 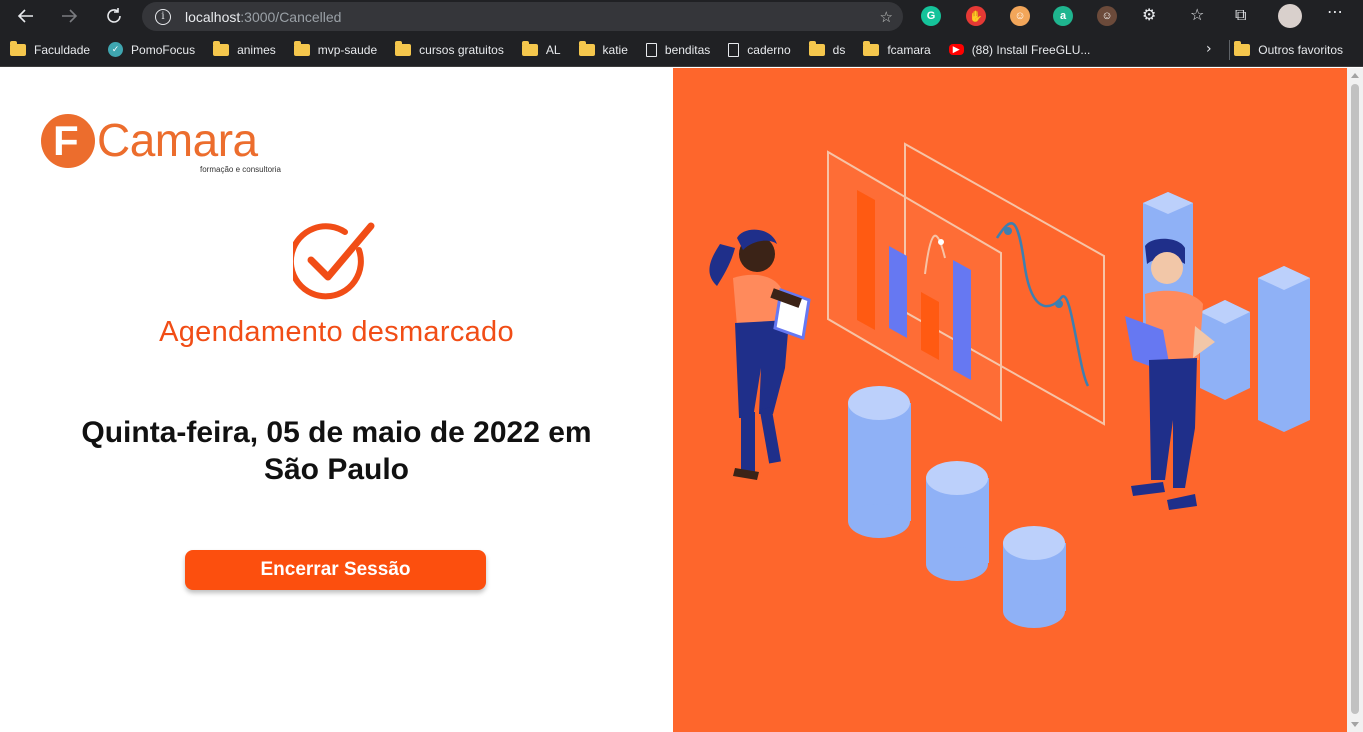 What do you see at coordinates (240, 169) in the screenshot?
I see `logo-tagline: formação e consultoria` at bounding box center [240, 169].